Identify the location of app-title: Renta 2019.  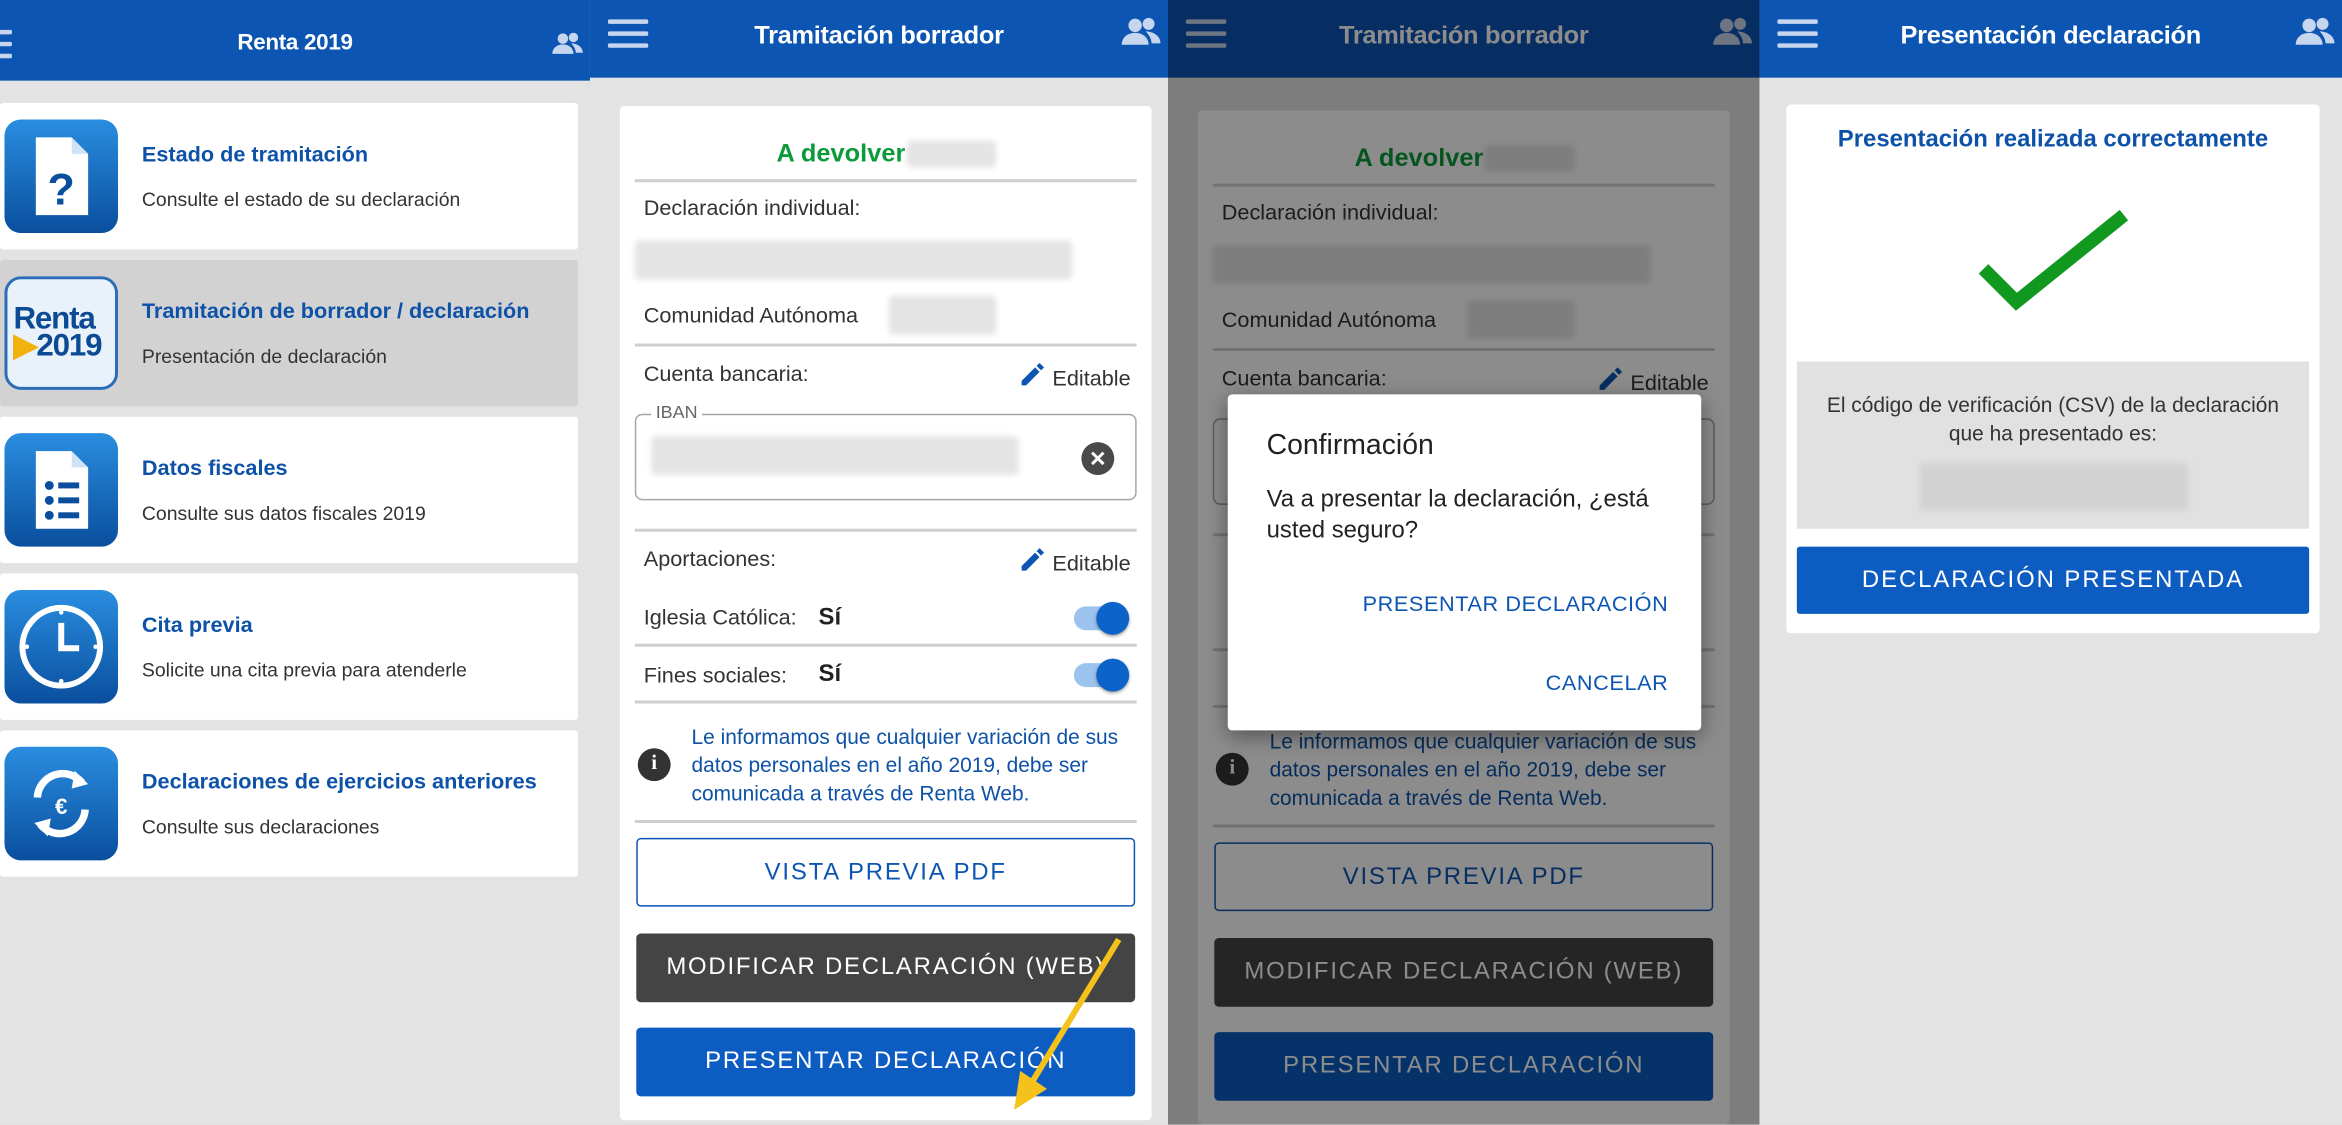
(295, 42).